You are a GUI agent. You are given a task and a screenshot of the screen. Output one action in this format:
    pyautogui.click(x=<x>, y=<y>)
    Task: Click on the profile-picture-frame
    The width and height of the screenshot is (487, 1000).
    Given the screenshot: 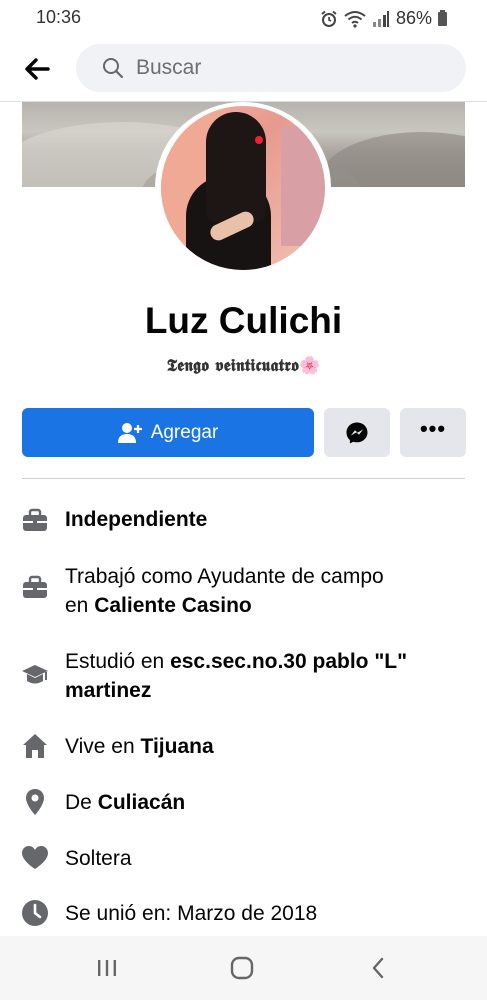 What is the action you would take?
    pyautogui.click(x=243, y=187)
    